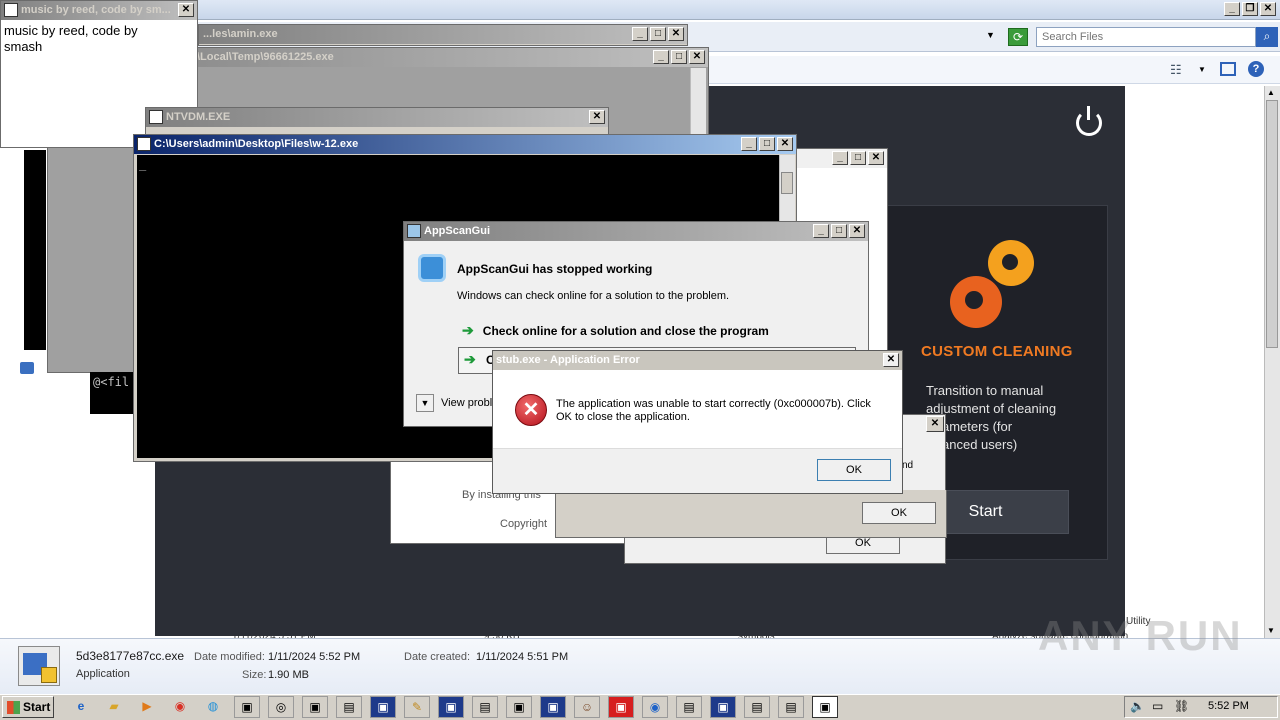 Image resolution: width=1280 pixels, height=720 pixels. Describe the element at coordinates (349, 707) in the screenshot. I see `taskbar-app-4: ▤` at that location.